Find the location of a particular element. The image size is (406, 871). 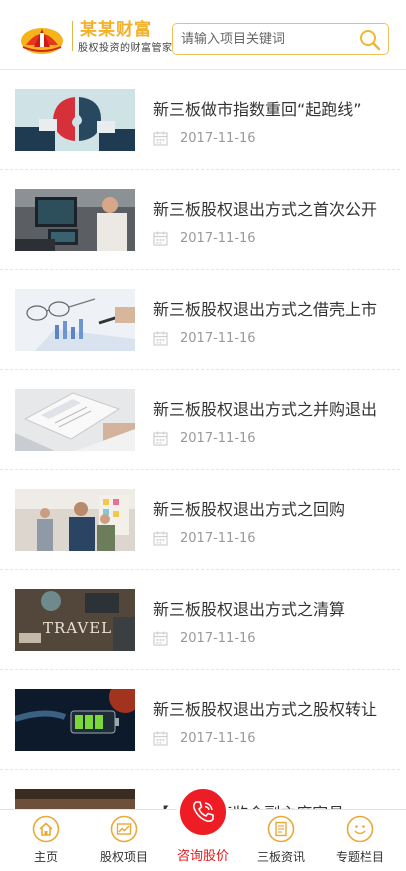

list-item: 新三板股权退出方式之借壳上市 2017-11-16 is located at coordinates (200, 320).